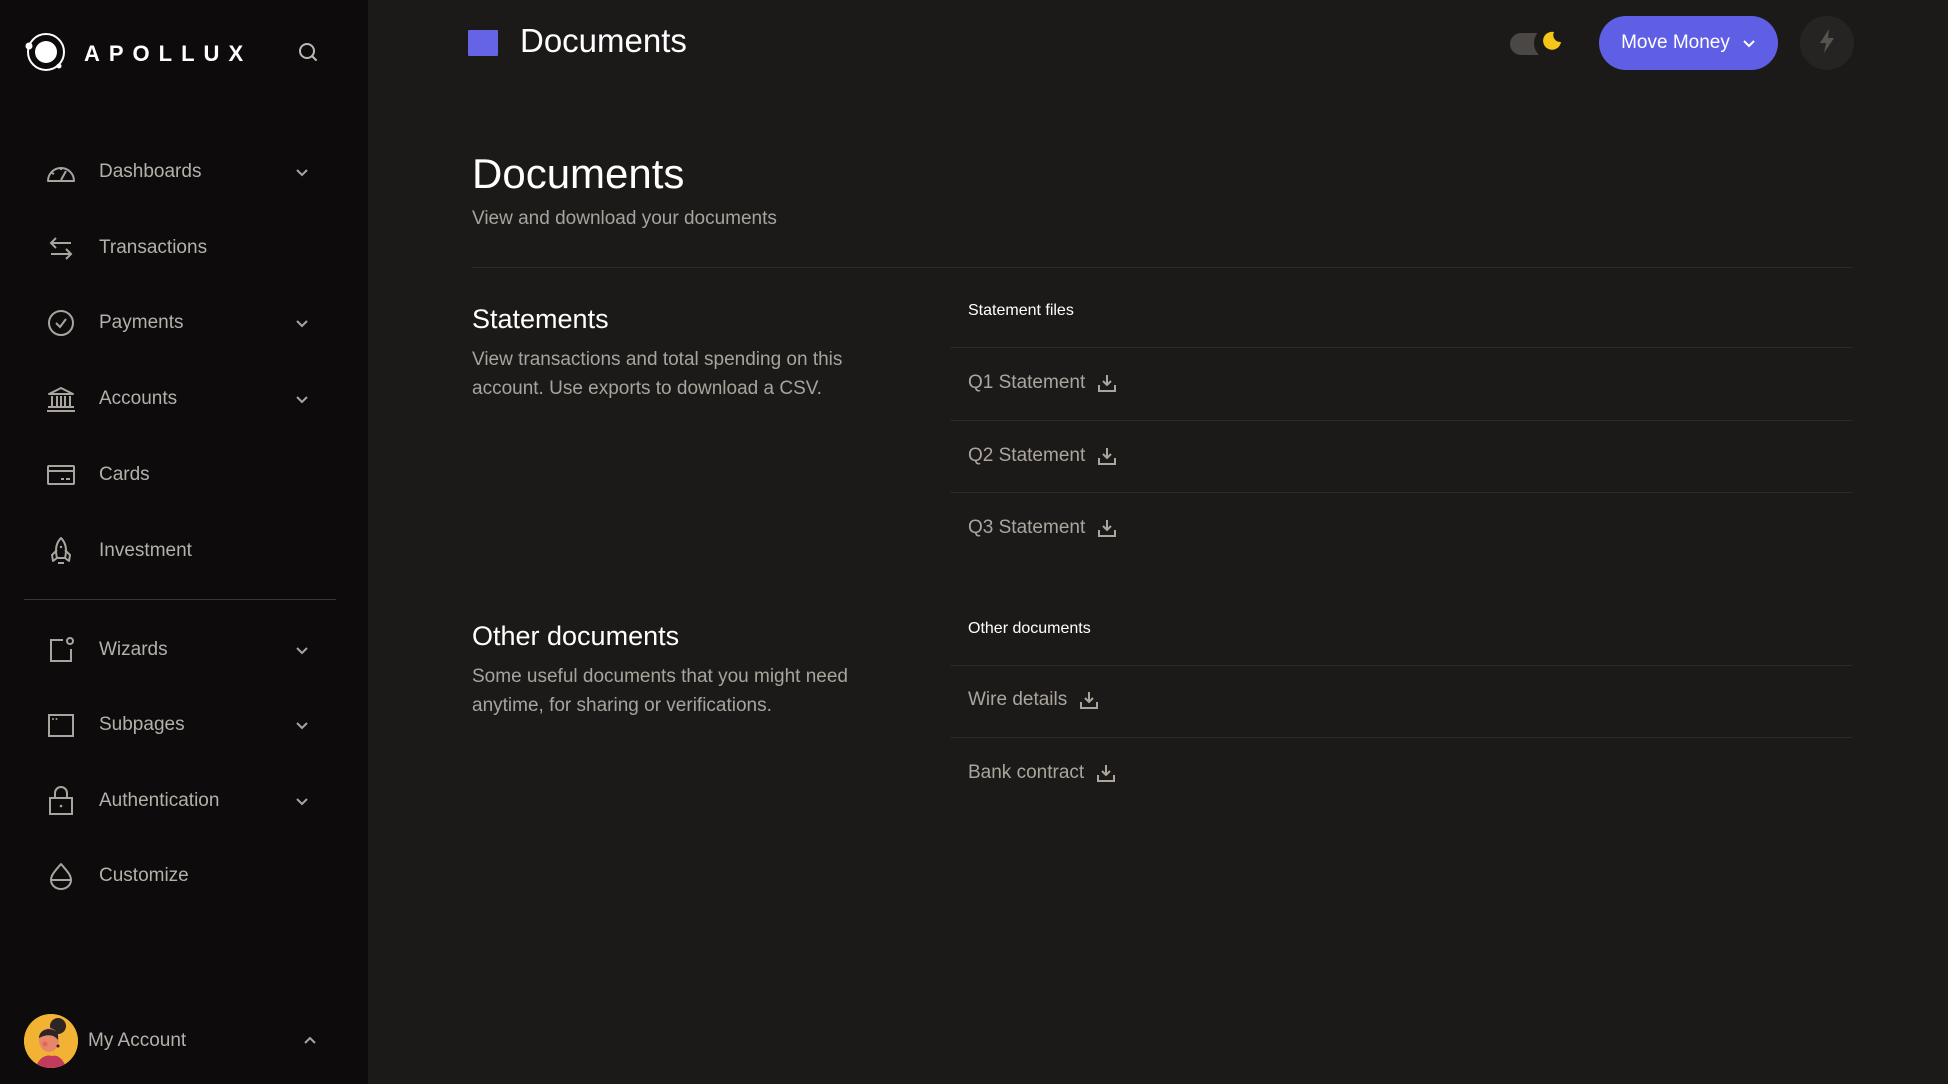 The height and width of the screenshot is (1084, 1948). Describe the element at coordinates (578, 173) in the screenshot. I see `page-title: Documents` at that location.